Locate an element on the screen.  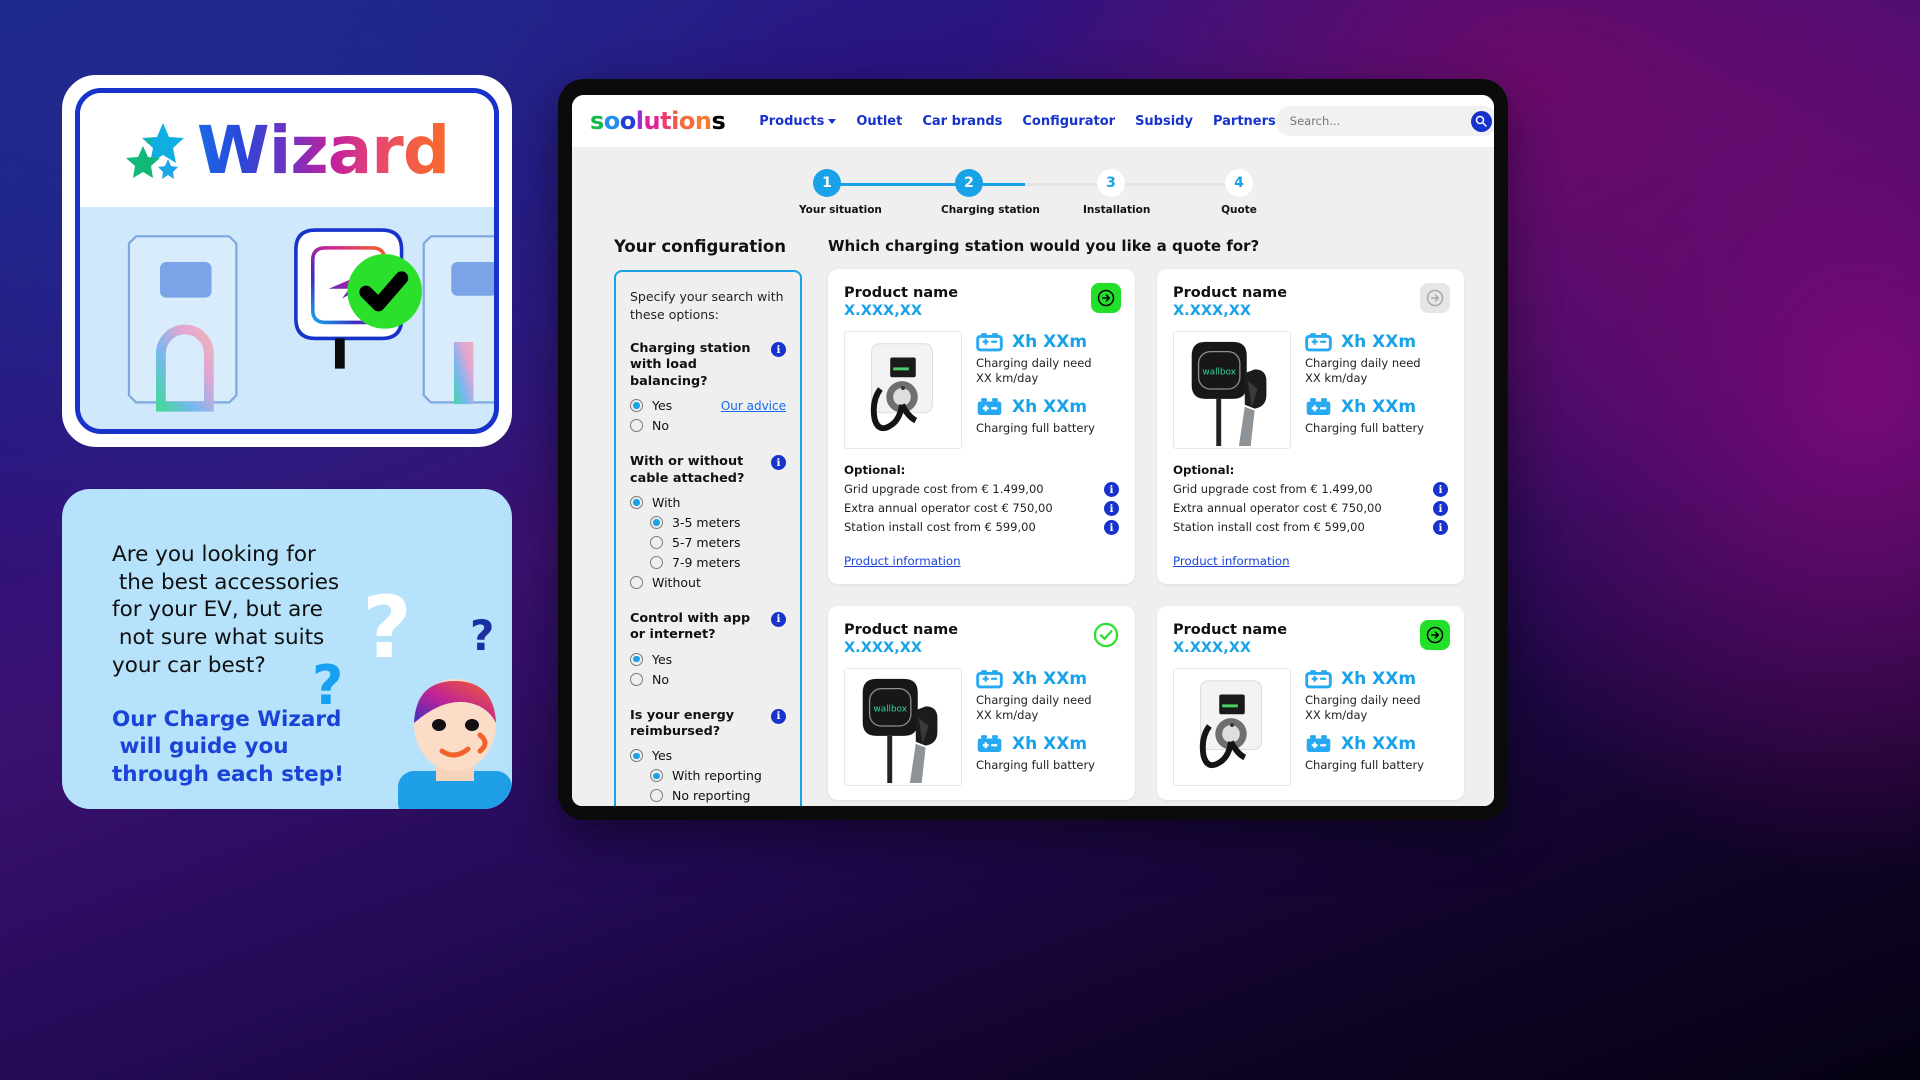
step-label: Installation is located at coordinates (1117, 210).